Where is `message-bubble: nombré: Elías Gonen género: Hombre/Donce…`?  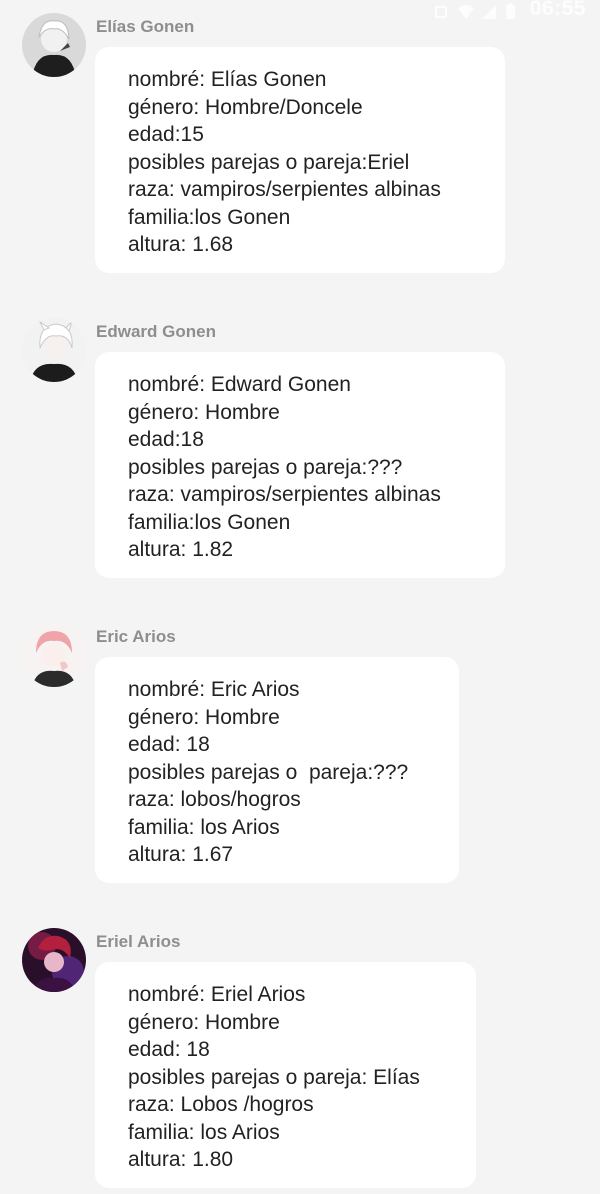
message-bubble: nombré: Elías Gonen género: Hombre/Donce… is located at coordinates (300, 160).